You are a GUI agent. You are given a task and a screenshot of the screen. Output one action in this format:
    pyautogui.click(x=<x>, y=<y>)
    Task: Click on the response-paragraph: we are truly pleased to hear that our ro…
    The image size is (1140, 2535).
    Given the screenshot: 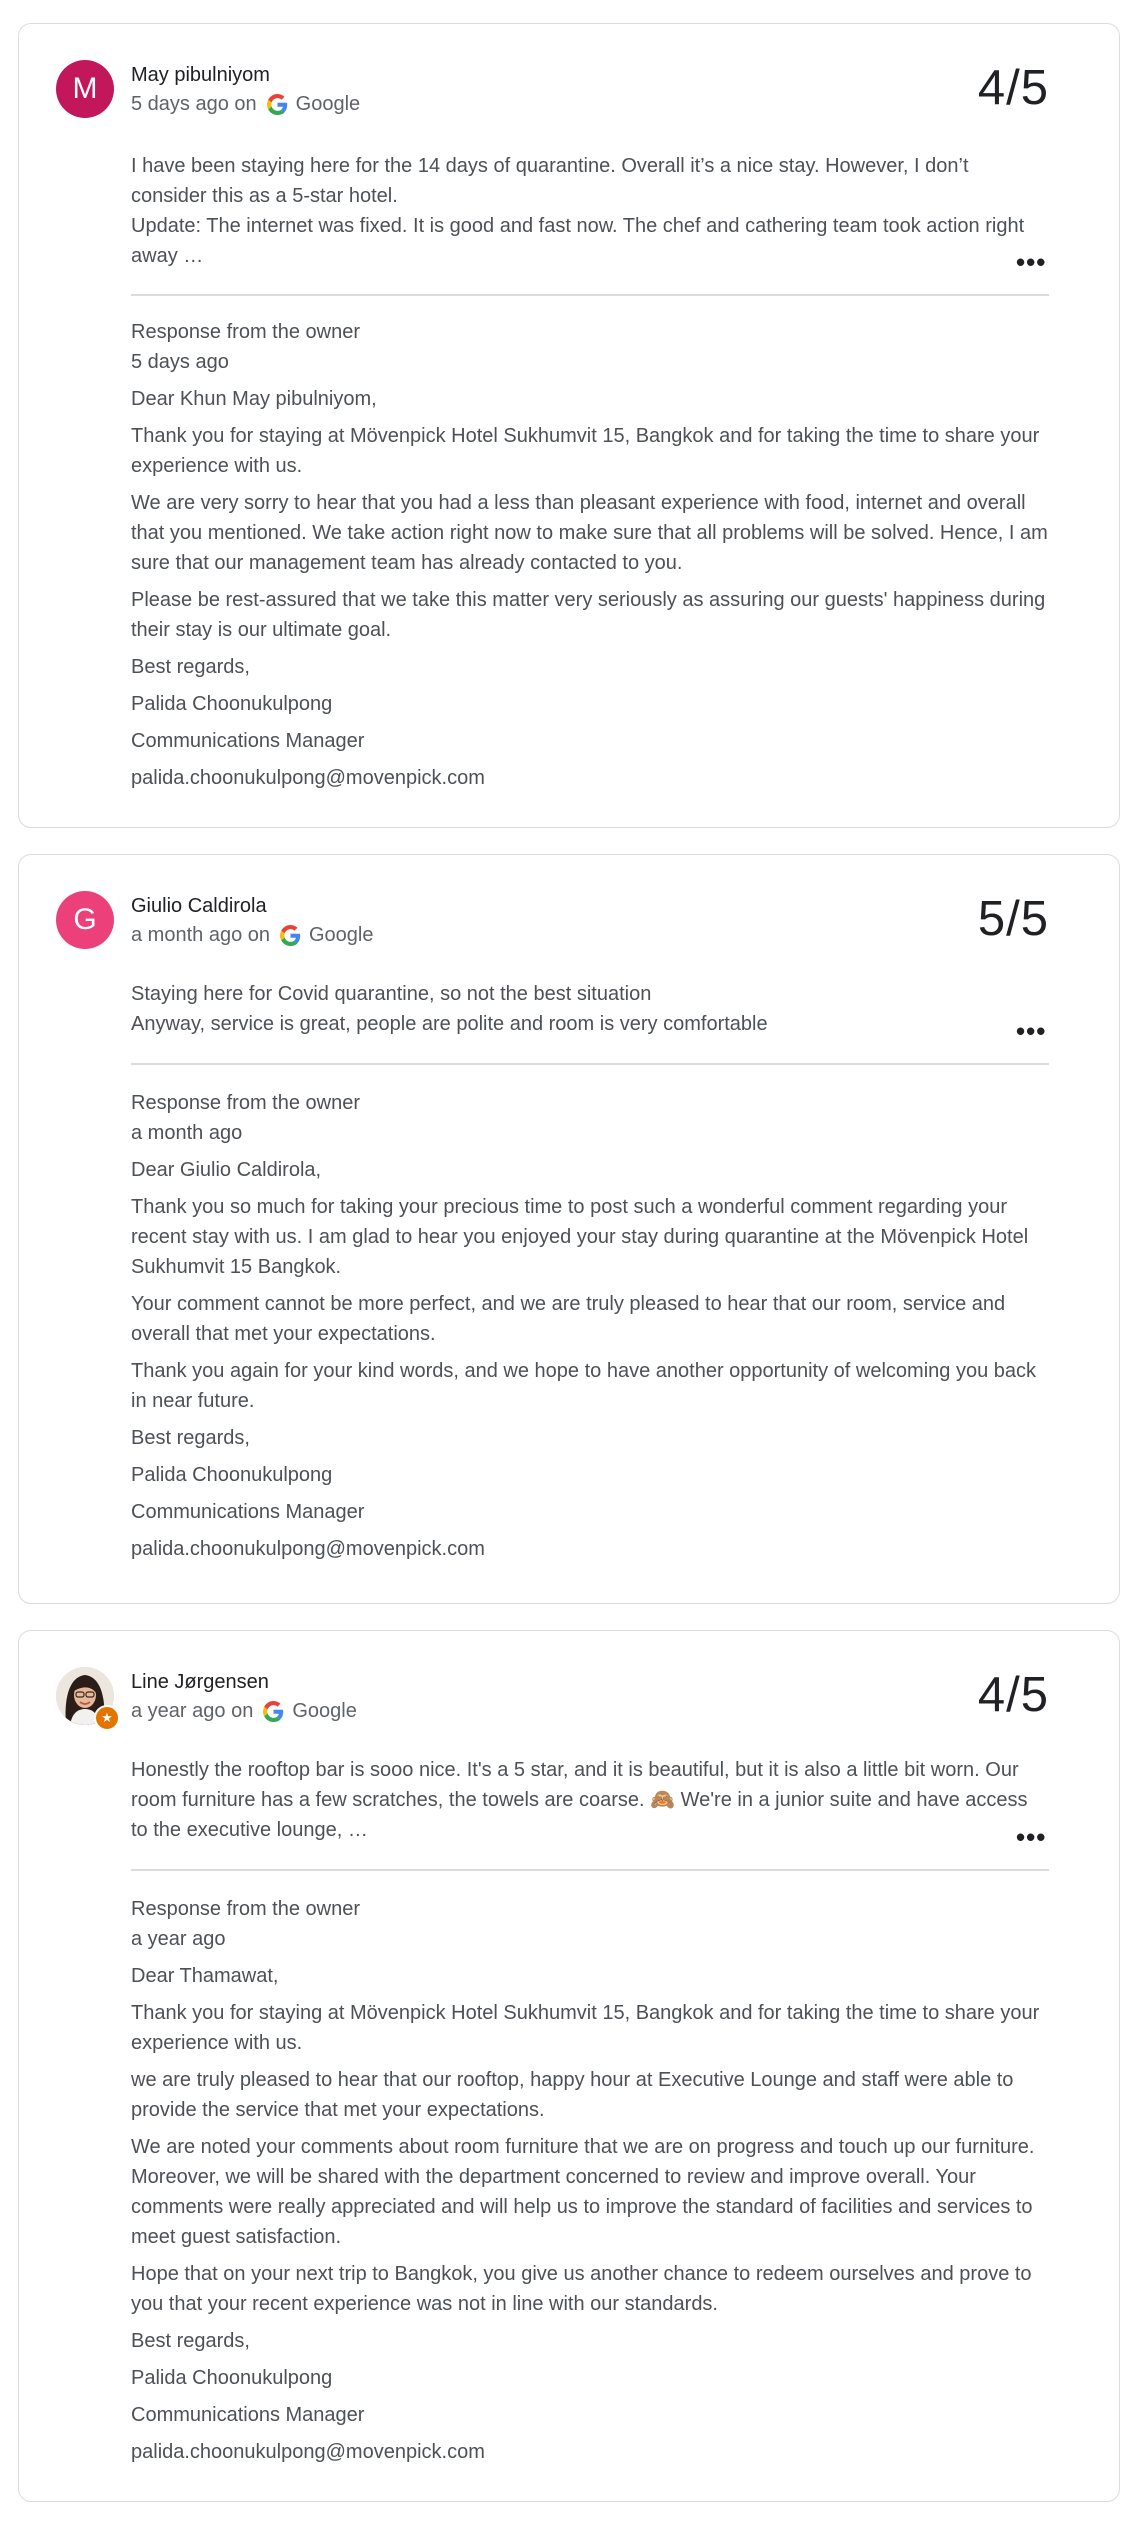 What is the action you would take?
    pyautogui.click(x=572, y=2095)
    